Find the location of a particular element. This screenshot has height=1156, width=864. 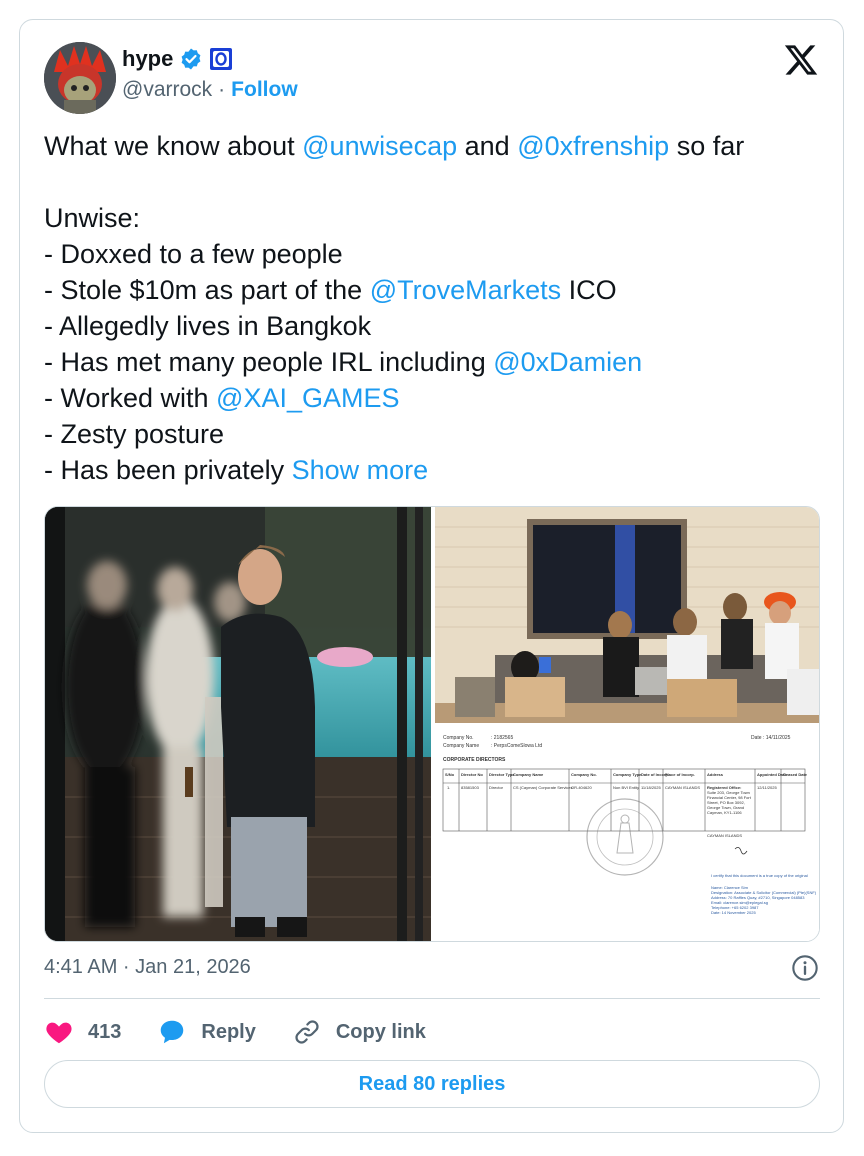

copy-link-label: Copy link is located at coordinates (380, 1031).